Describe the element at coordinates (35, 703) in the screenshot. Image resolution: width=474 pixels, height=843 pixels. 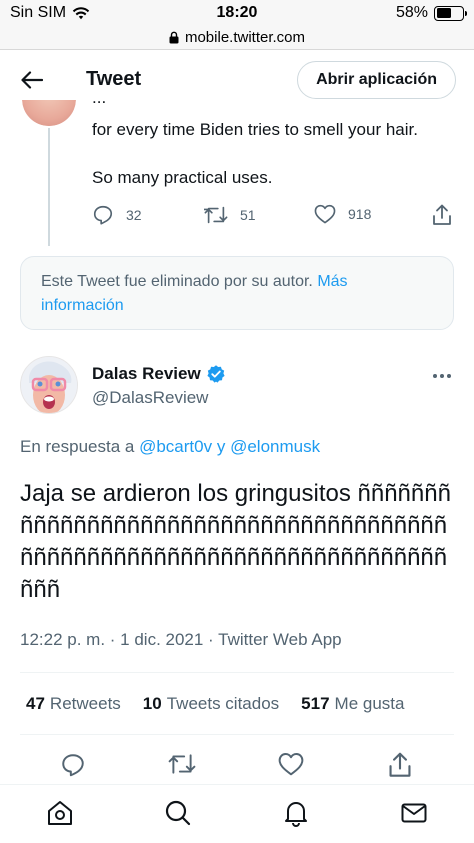
I see `retweets-count: 47` at that location.